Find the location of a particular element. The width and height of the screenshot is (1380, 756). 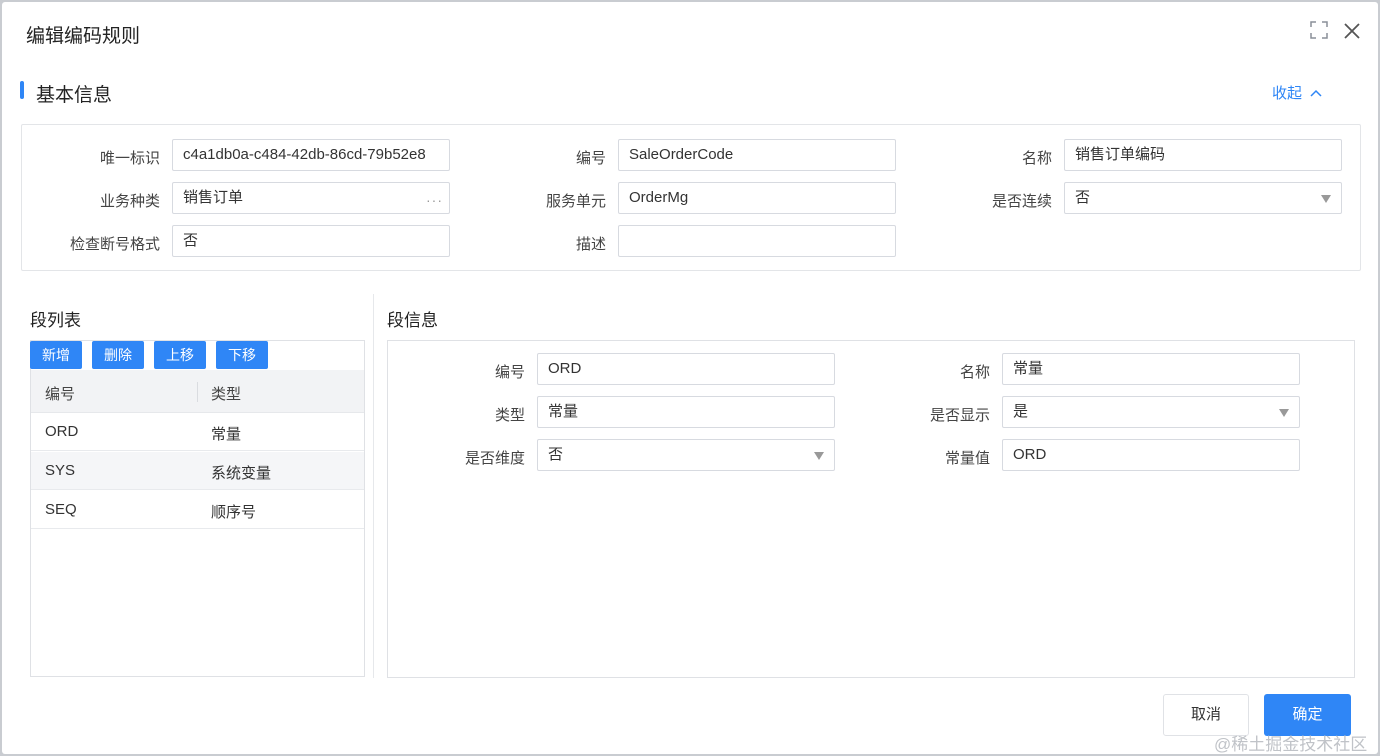

table-row: ORD 常量 is located at coordinates (197, 432).